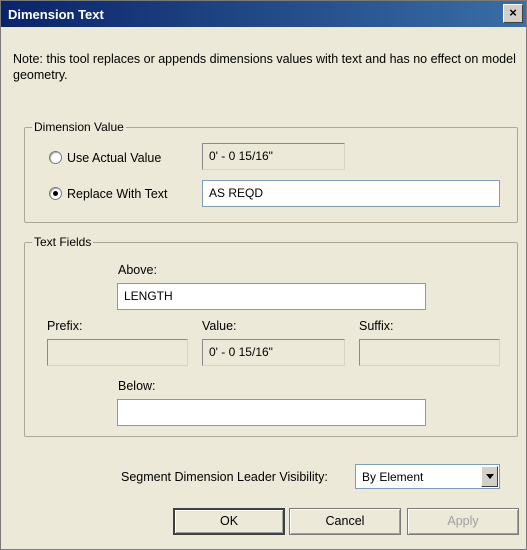  What do you see at coordinates (114, 158) in the screenshot?
I see `use-actual-value-label: Use Actual Value` at bounding box center [114, 158].